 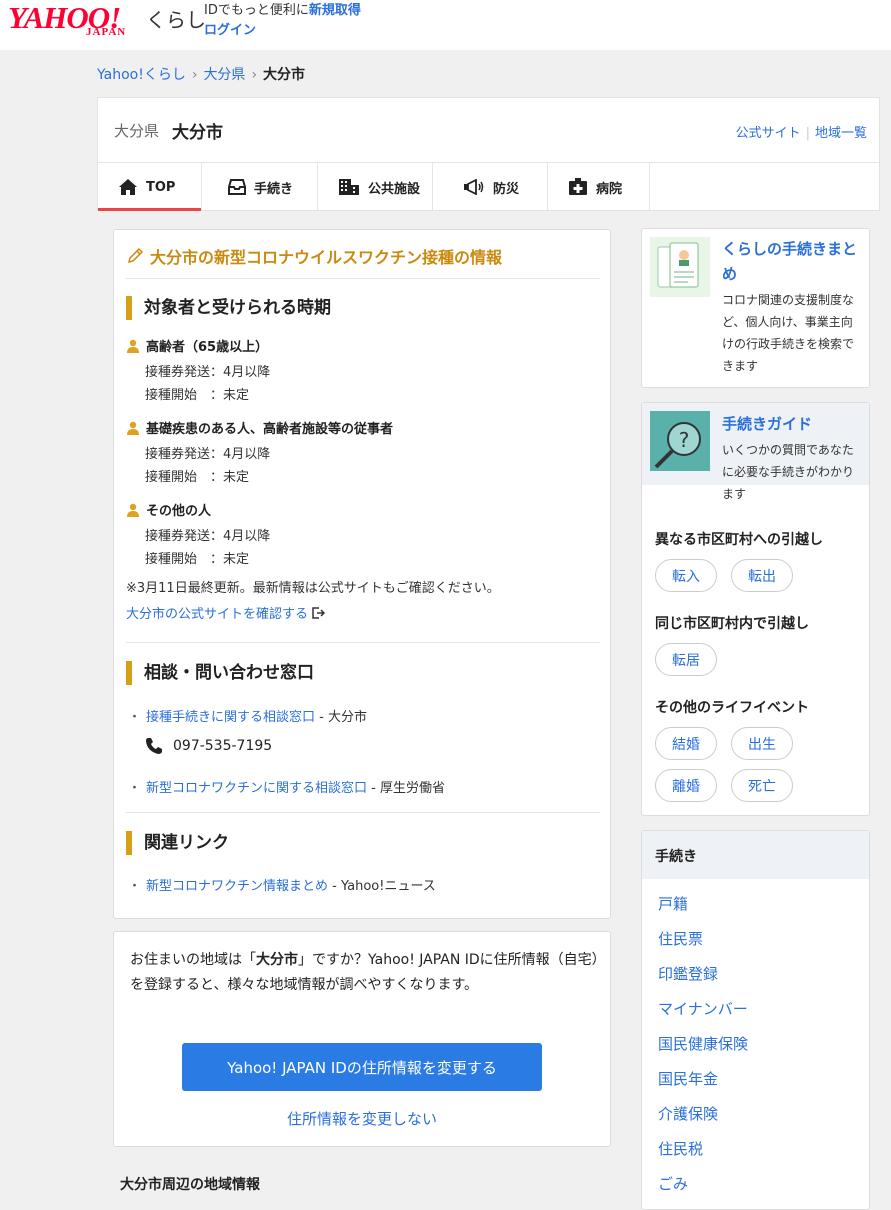 I want to click on document-illustration-icon, so click(x=680, y=267).